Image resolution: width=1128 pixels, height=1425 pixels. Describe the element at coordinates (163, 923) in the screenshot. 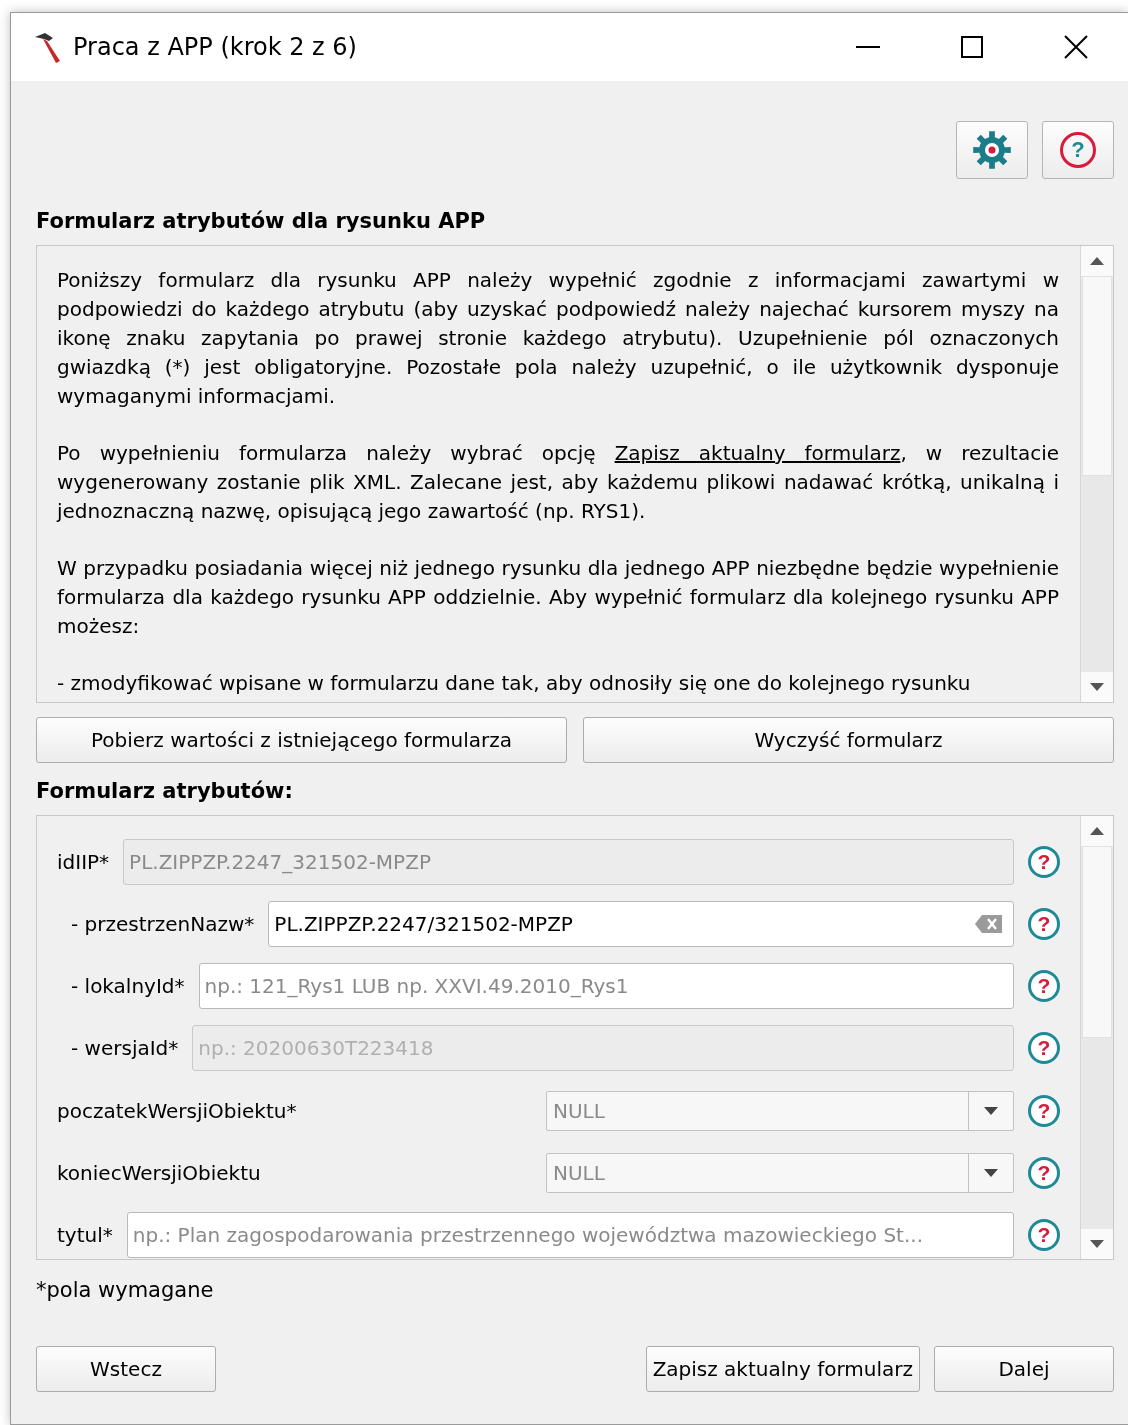

I see `field-label: - przestrzenNazw*` at that location.